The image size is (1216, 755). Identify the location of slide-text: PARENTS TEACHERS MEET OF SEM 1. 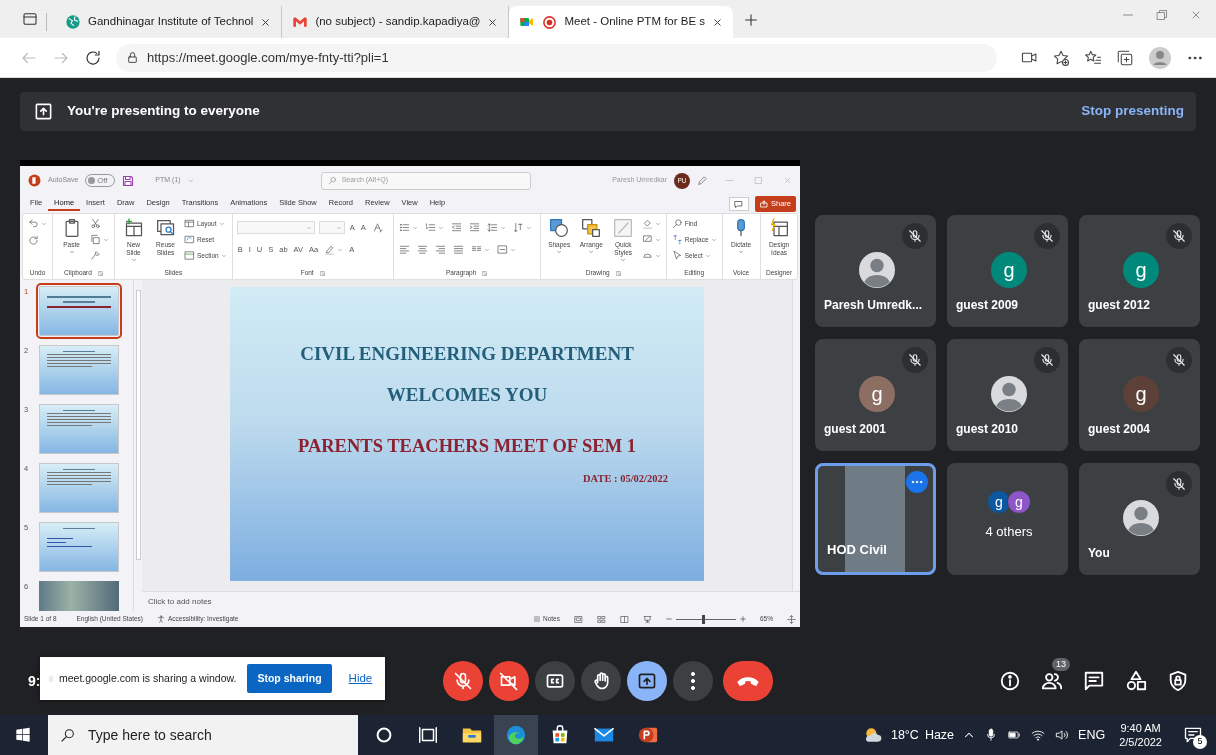
(466, 446).